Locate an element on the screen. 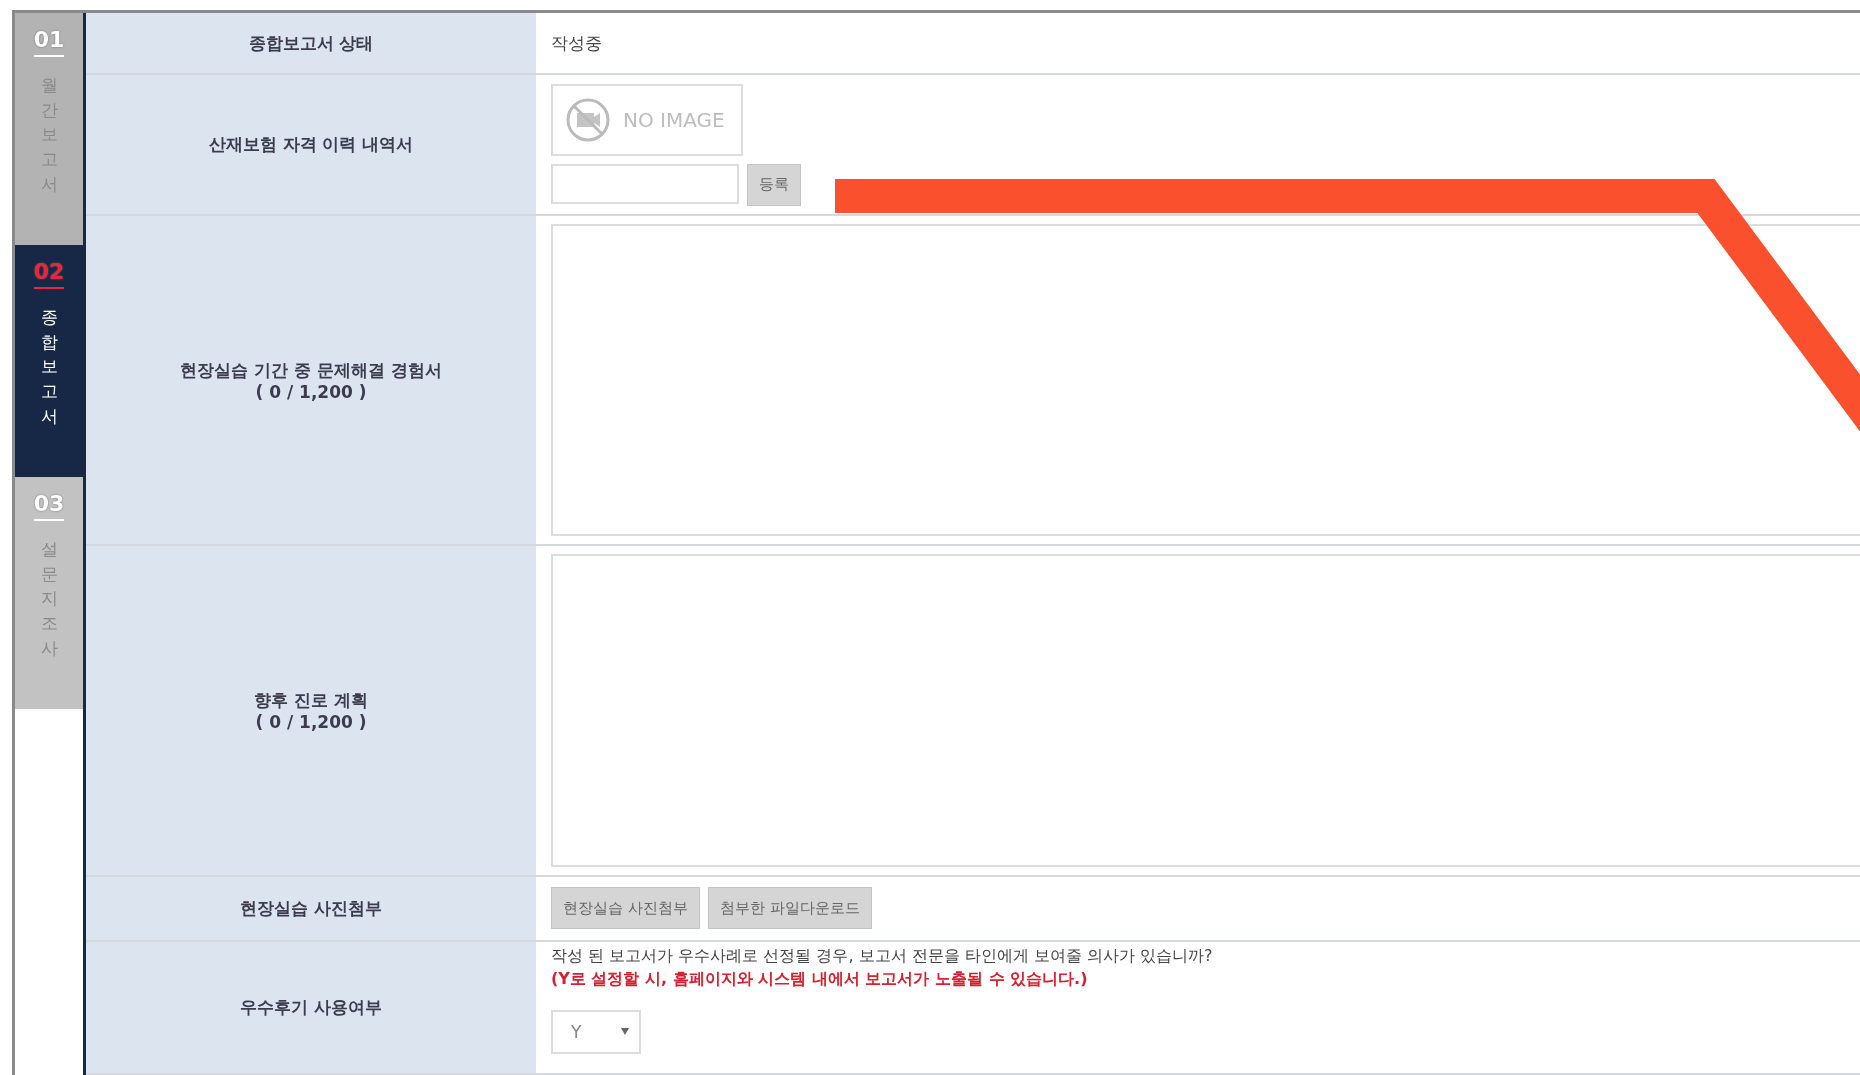 Image resolution: width=1860 pixels, height=1075 pixels. no-camera-icon is located at coordinates (588, 119).